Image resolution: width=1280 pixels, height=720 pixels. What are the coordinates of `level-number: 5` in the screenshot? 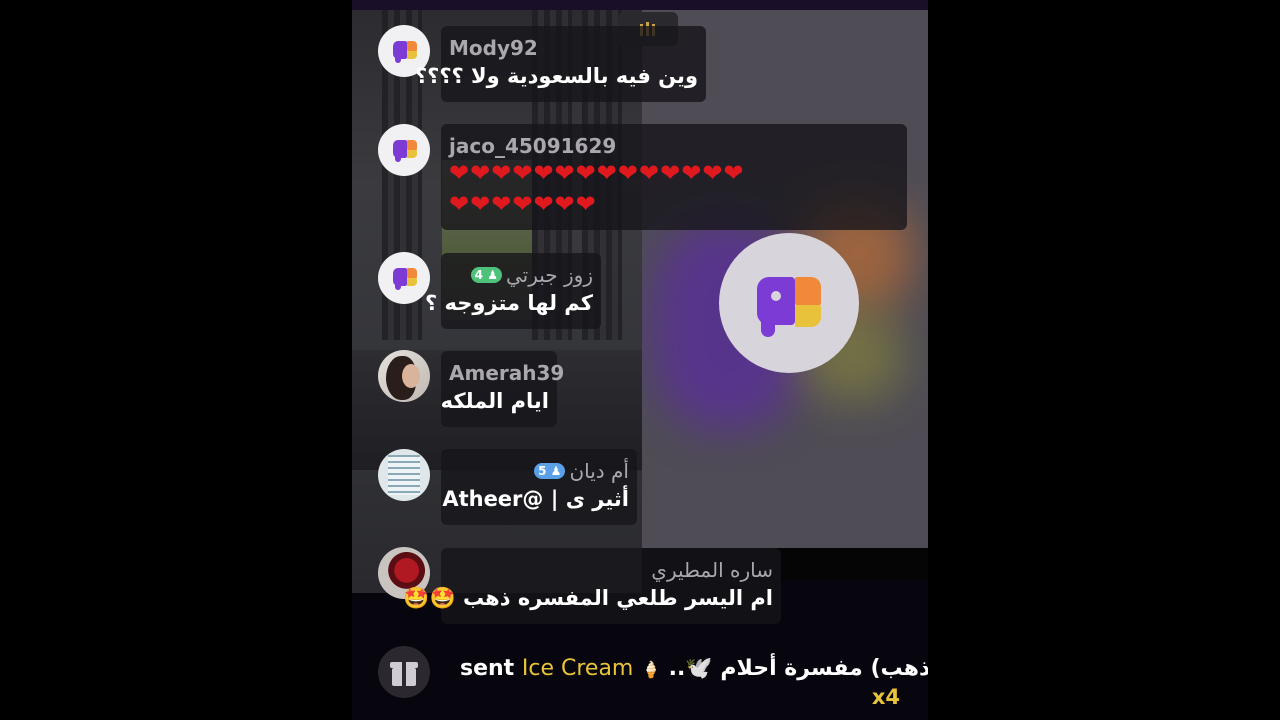 It's located at (542, 471).